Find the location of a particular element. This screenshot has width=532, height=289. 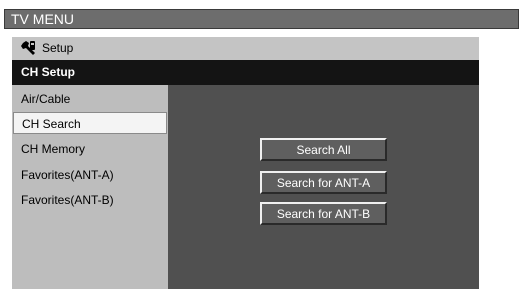

sidebar-item-favorites-ant-b: Favorites(ANT-B) is located at coordinates (90, 200).